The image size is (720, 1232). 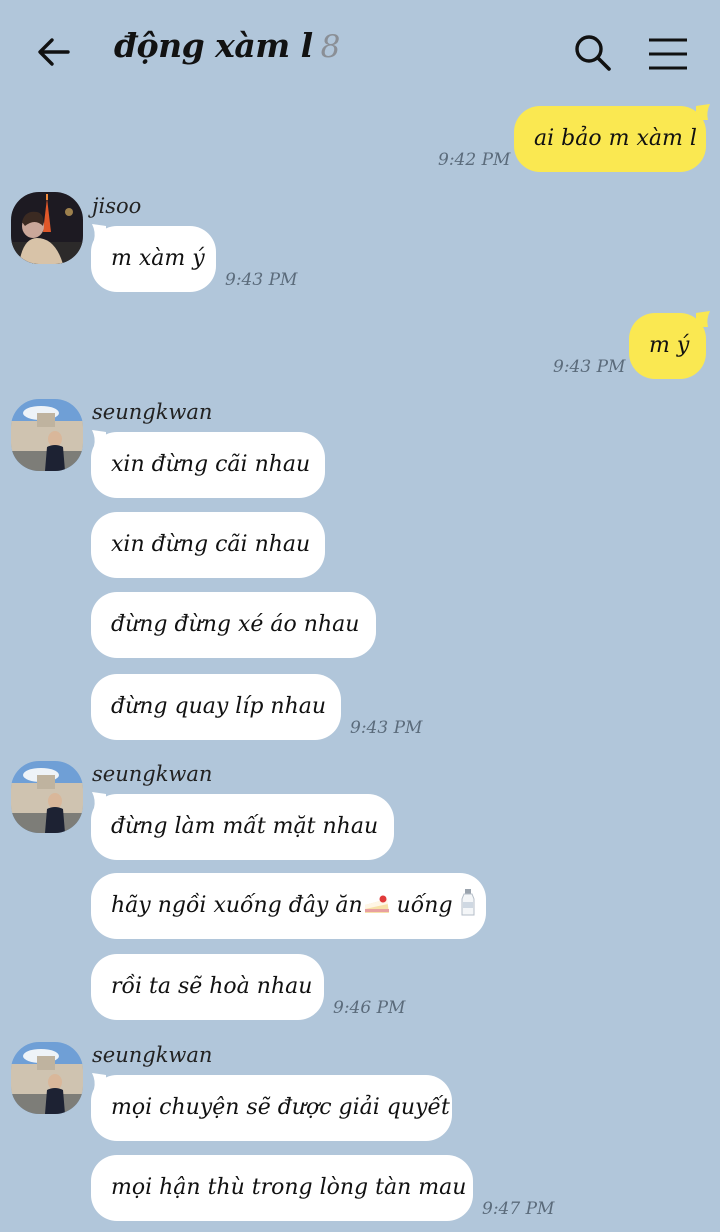 What do you see at coordinates (282, 1188) in the screenshot?
I see `message-bubble: mọi hận thù trong lòng tàn mau` at bounding box center [282, 1188].